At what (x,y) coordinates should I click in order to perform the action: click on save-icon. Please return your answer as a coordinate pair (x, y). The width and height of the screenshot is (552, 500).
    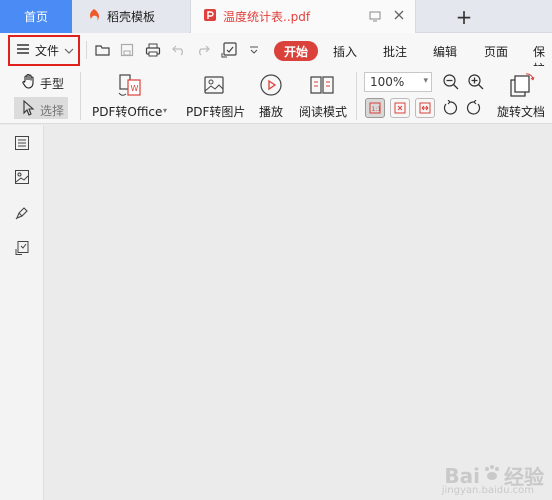
    Looking at the image, I should click on (127, 50).